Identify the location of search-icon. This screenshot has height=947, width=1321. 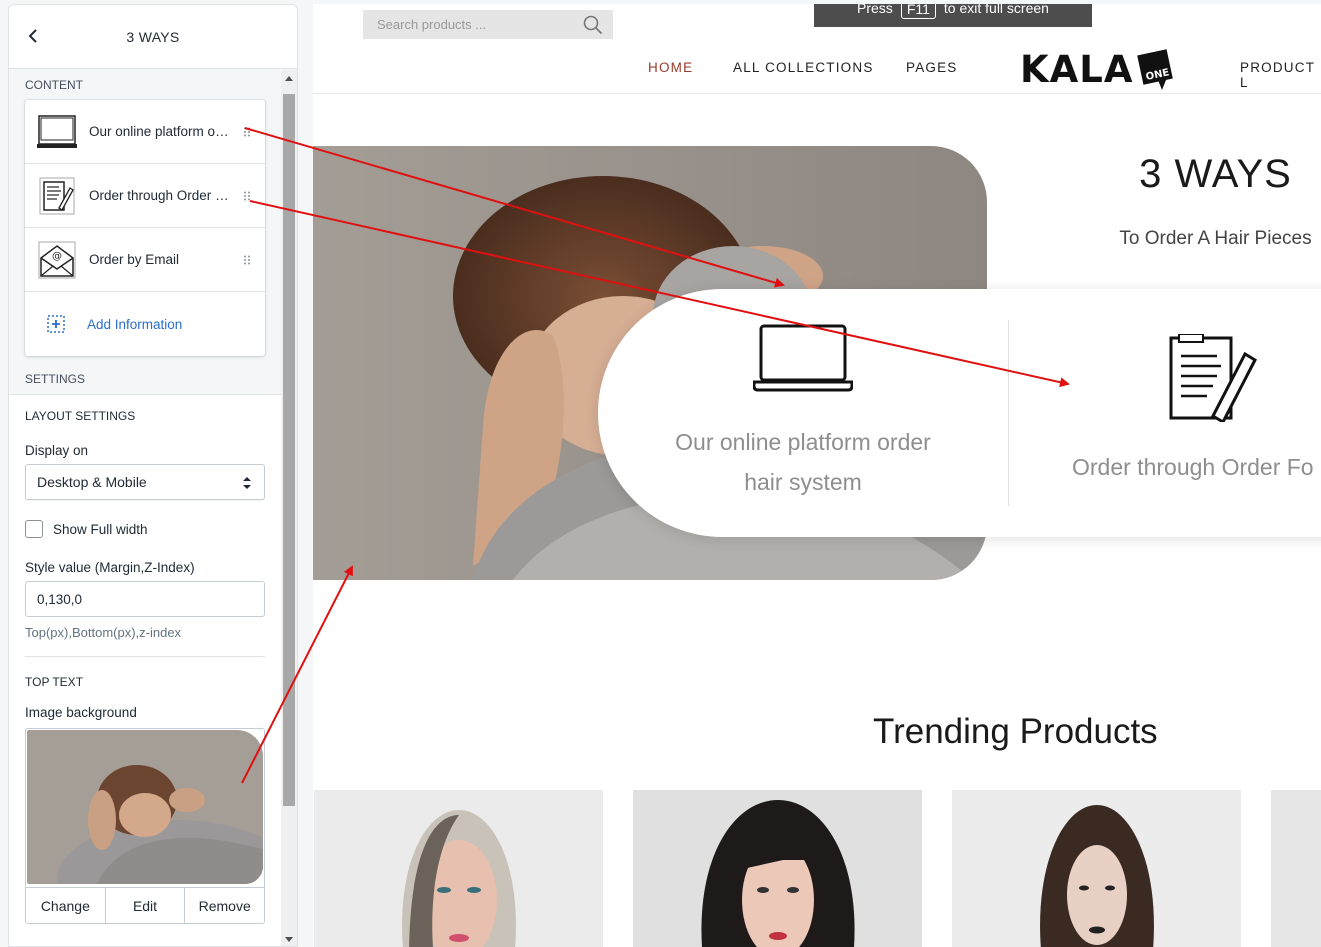
(593, 25).